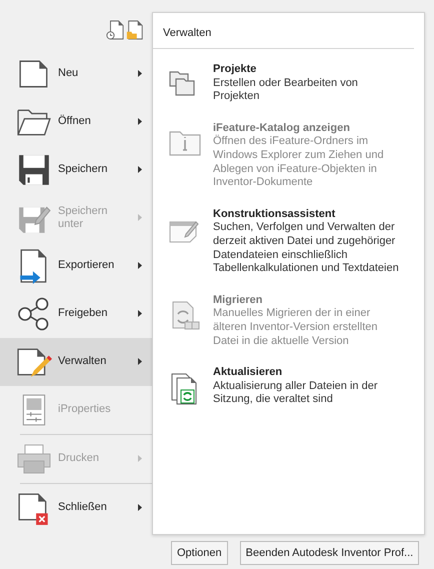 Image resolution: width=434 pixels, height=569 pixels. What do you see at coordinates (76, 74) in the screenshot?
I see `menu-item: Neu` at bounding box center [76, 74].